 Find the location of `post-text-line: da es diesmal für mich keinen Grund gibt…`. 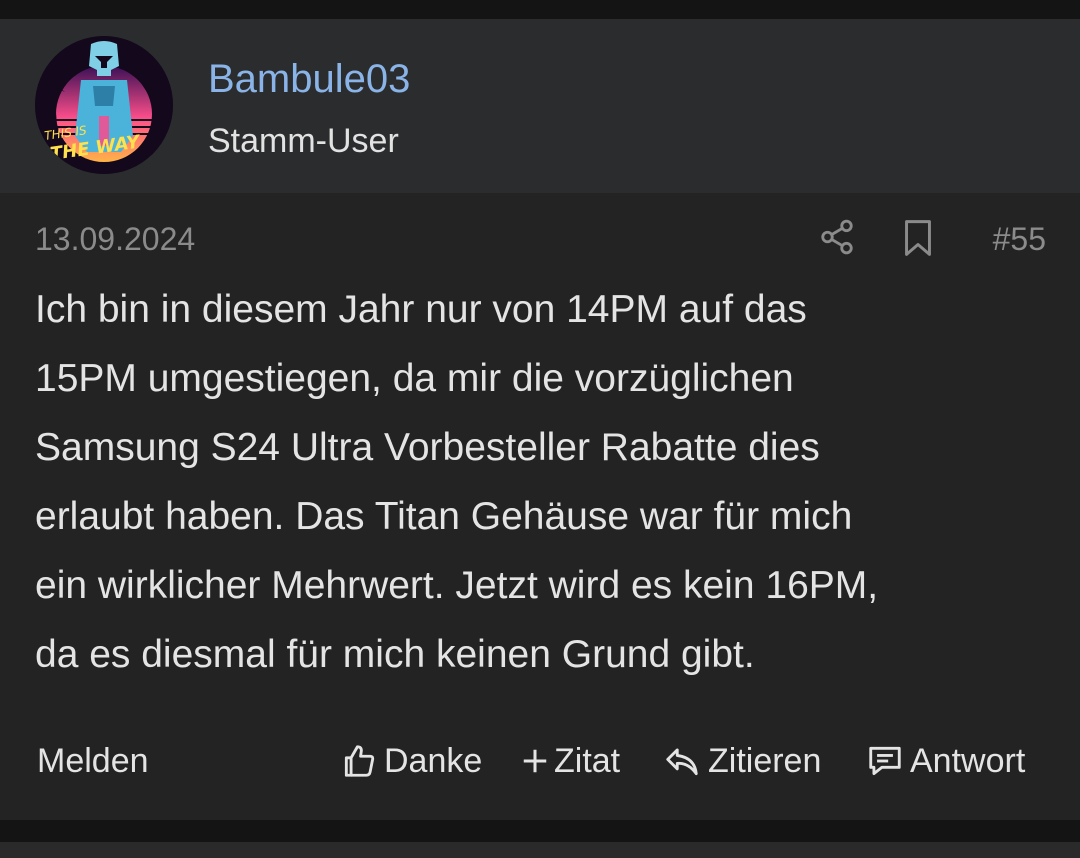

post-text-line: da es diesmal für mich keinen Grund gibt… is located at coordinates (395, 654).